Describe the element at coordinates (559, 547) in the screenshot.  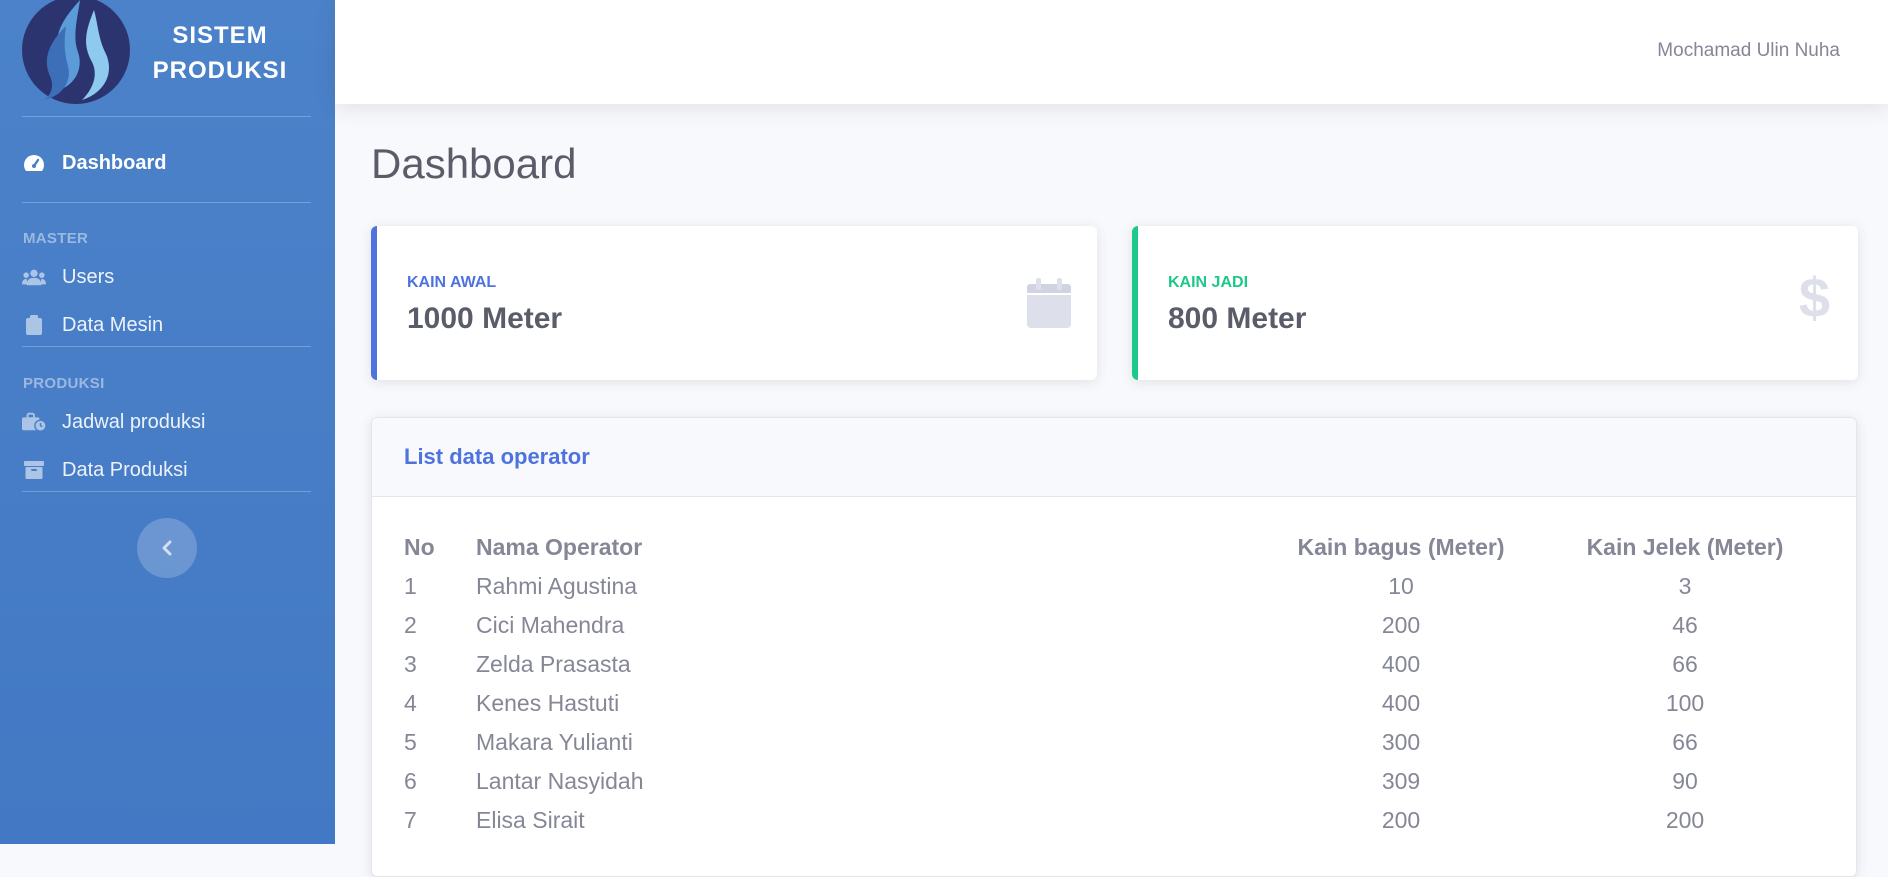
I see `column-header-nama-operator: Nama Operator` at that location.